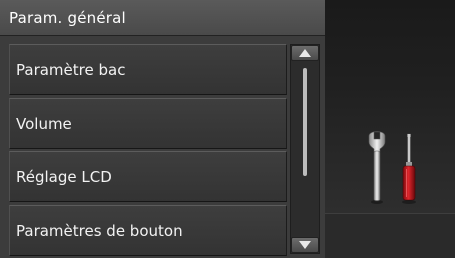 The image size is (455, 258). I want to click on menu-item-parametres-de-bouton: Paramètres de bouton, so click(148, 230).